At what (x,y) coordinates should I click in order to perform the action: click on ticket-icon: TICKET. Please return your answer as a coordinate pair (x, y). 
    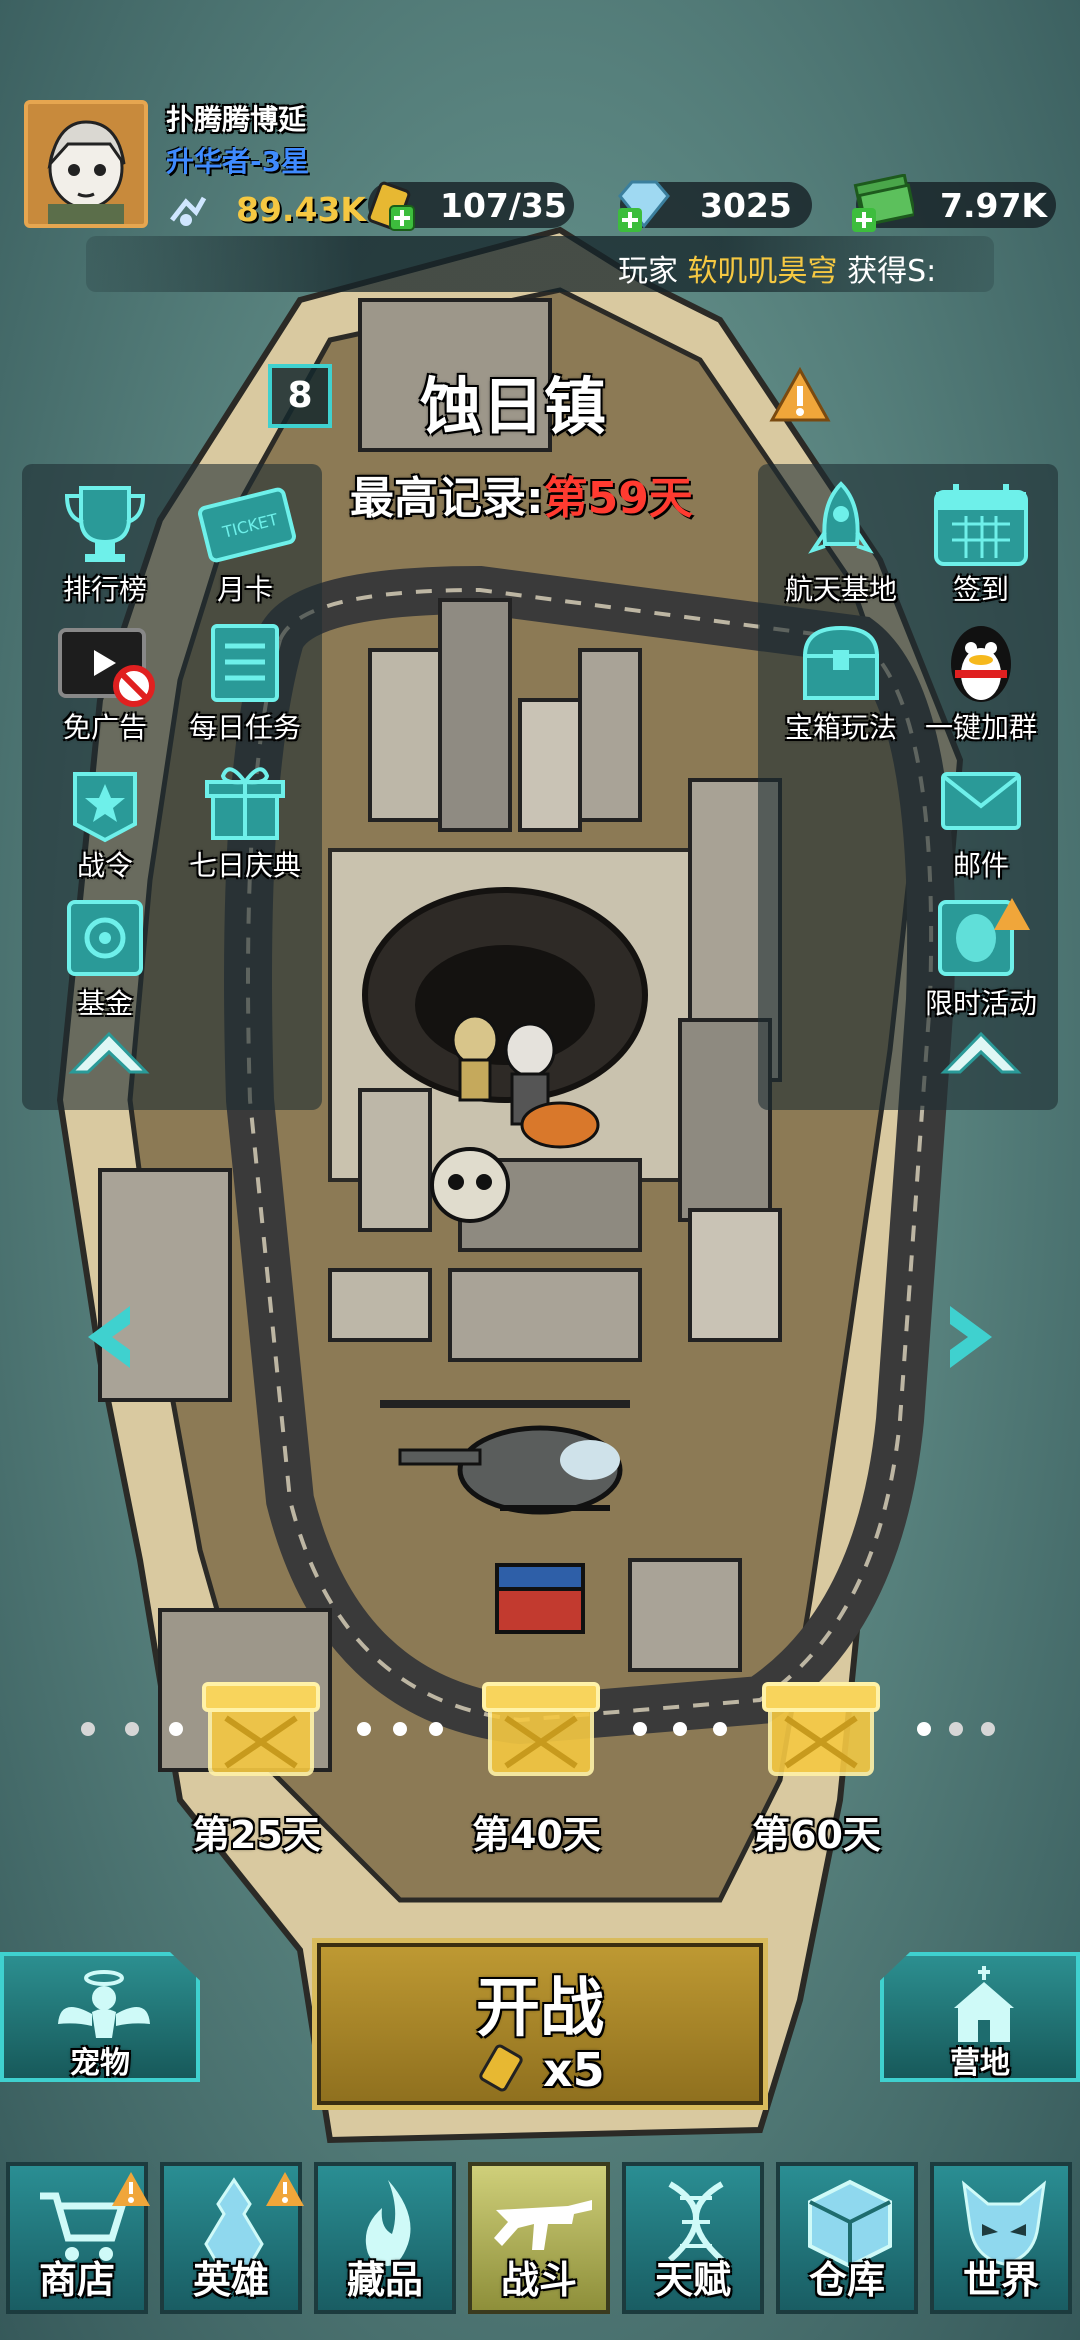
    Looking at the image, I should click on (247, 525).